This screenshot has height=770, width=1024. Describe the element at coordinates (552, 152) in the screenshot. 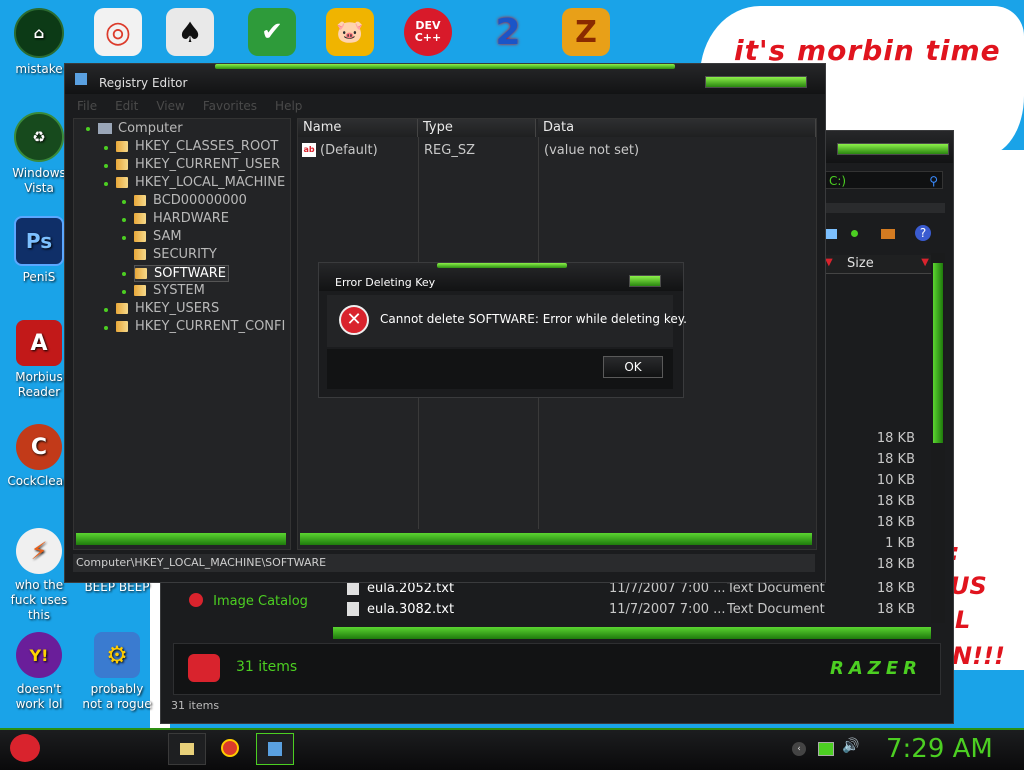

I see `table-row: ab (Default) REG_SZ (value not set)` at that location.